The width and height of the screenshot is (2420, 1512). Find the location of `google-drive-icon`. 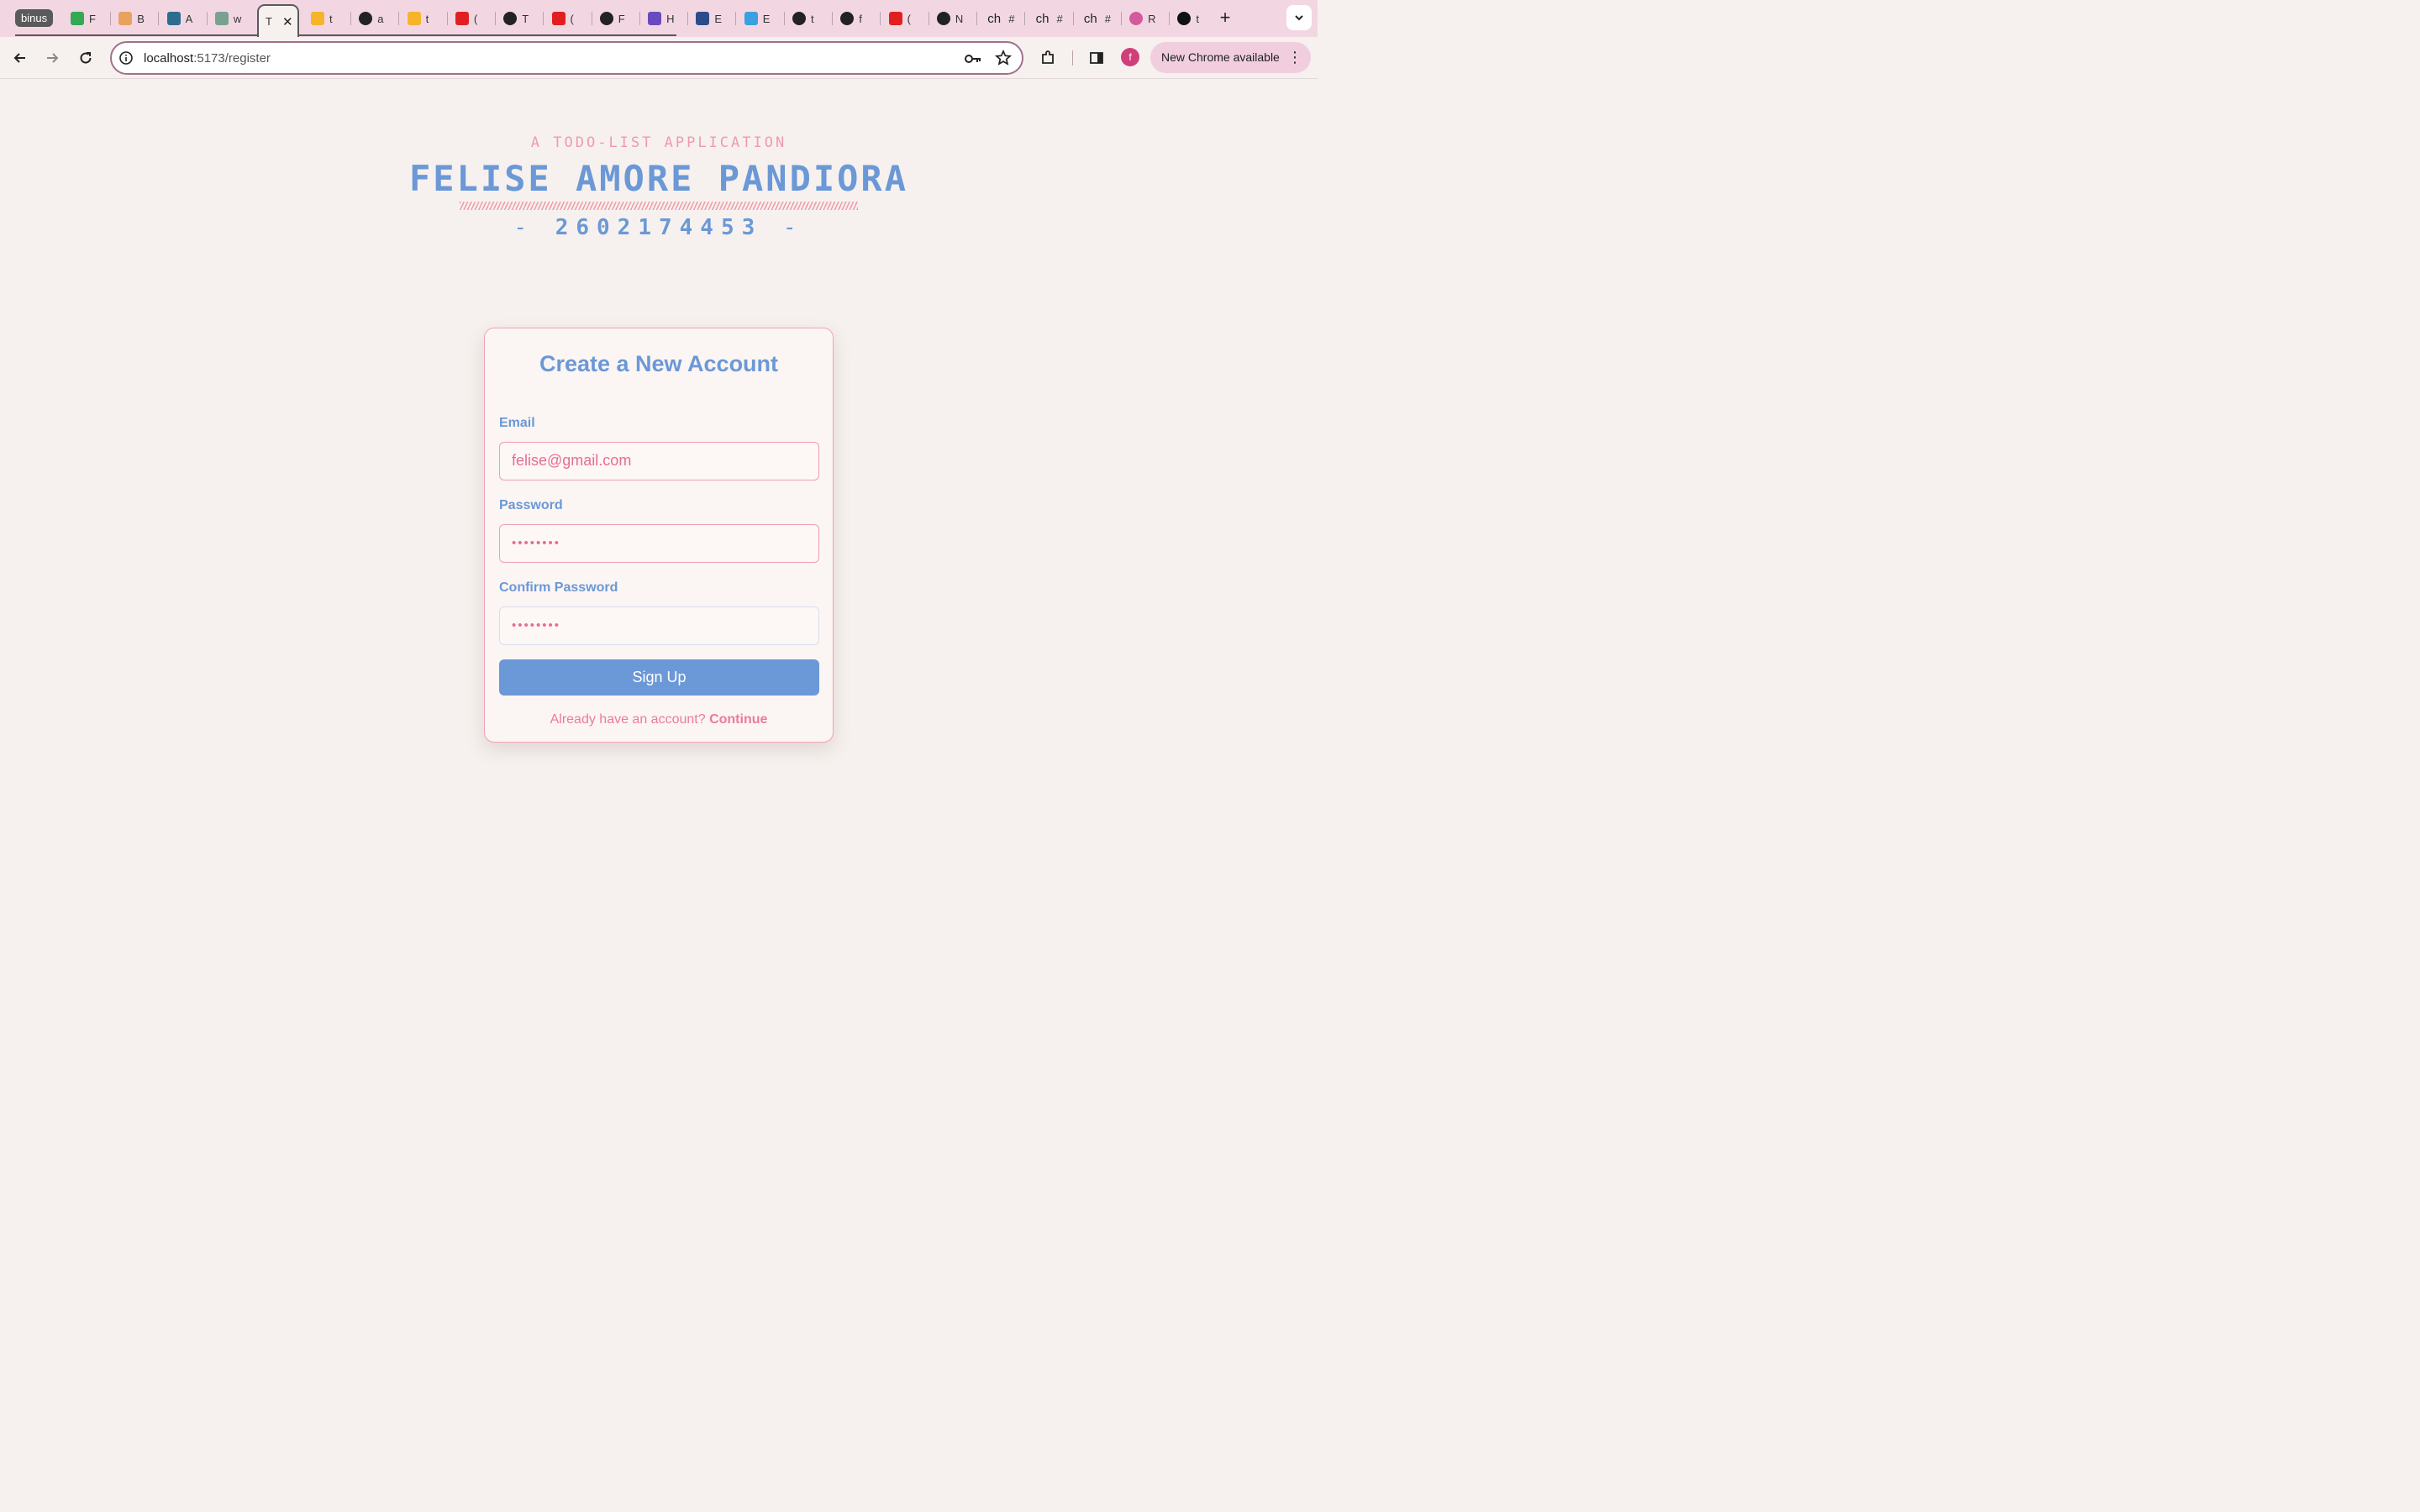

google-drive-icon is located at coordinates (77, 18).